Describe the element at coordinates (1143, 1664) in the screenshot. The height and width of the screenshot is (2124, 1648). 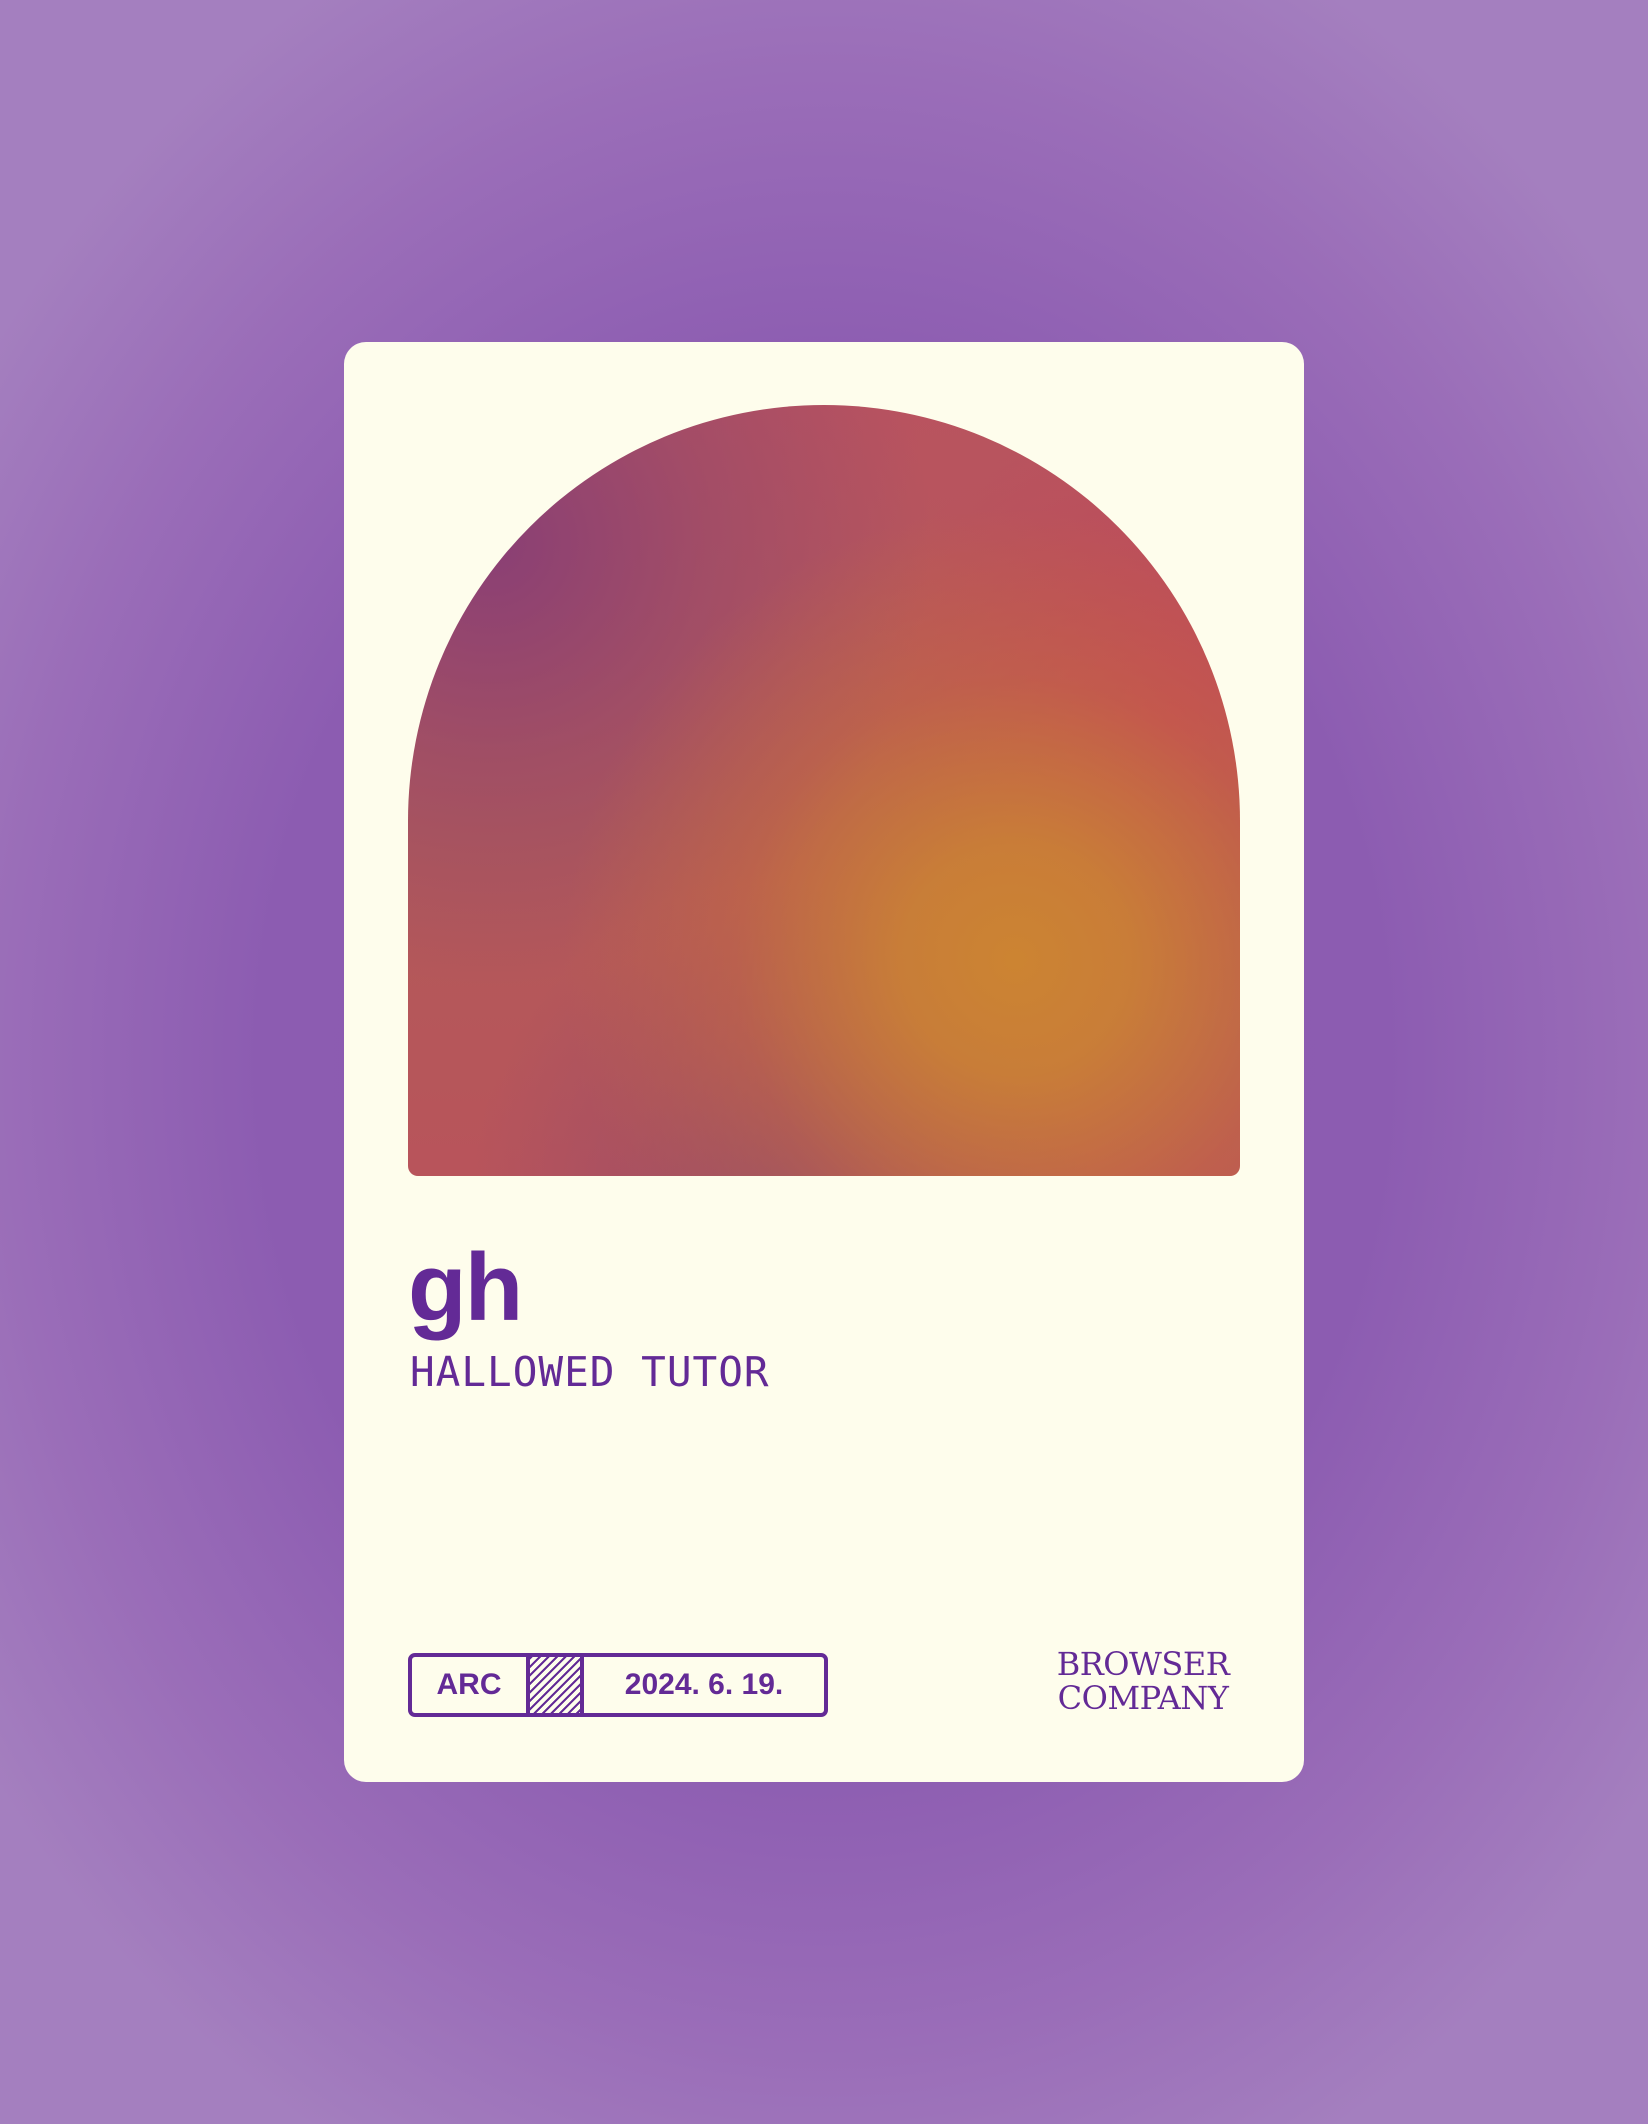
I see `logo-line-1: BROWSER` at that location.